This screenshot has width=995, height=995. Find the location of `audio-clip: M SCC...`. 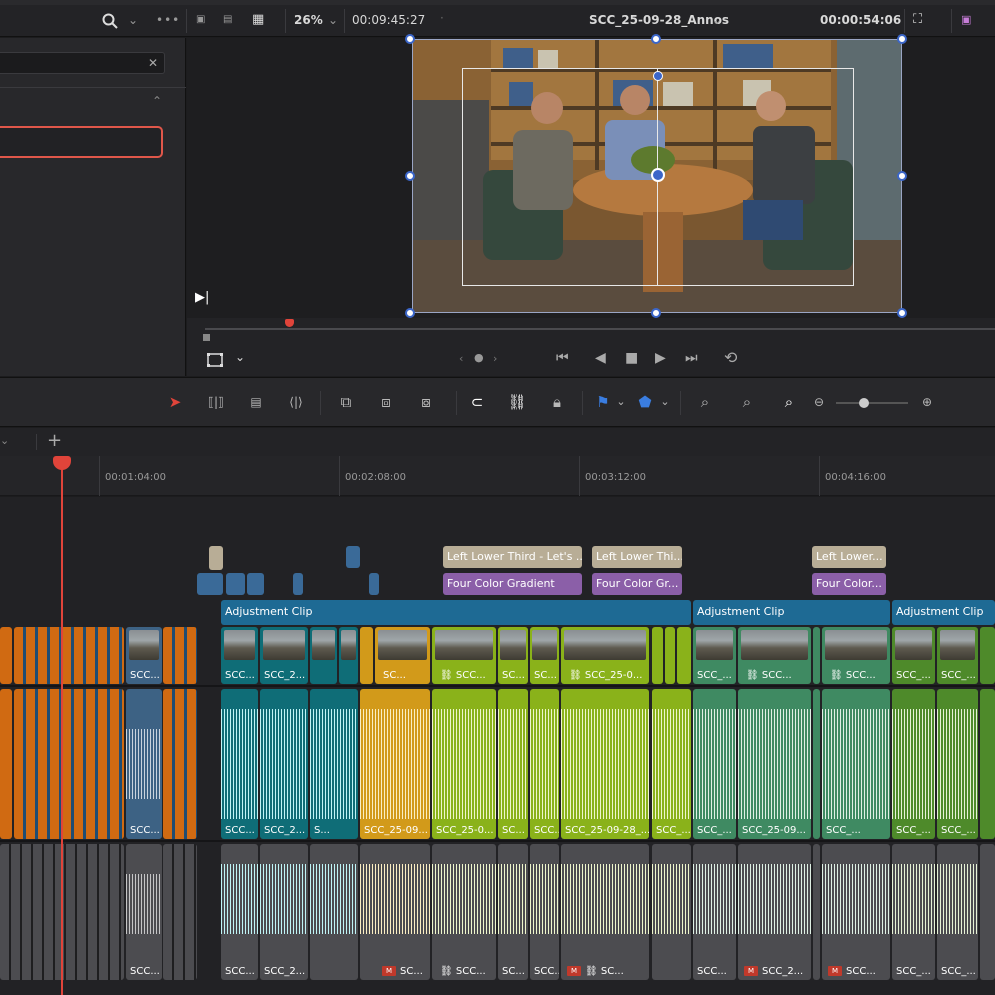

audio-clip: M SCC... is located at coordinates (856, 912).